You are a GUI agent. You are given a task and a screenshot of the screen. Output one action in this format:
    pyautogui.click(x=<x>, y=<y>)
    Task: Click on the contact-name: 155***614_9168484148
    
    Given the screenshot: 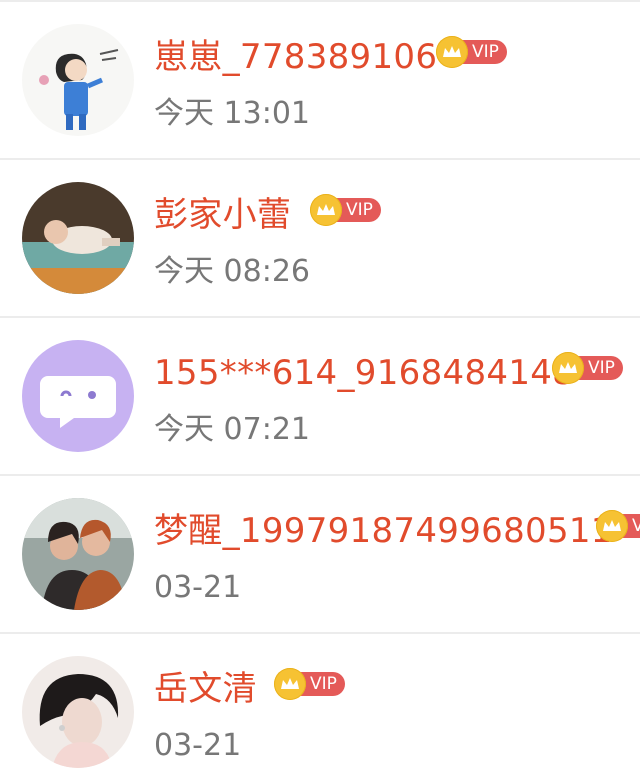 What is the action you would take?
    pyautogui.click(x=364, y=373)
    